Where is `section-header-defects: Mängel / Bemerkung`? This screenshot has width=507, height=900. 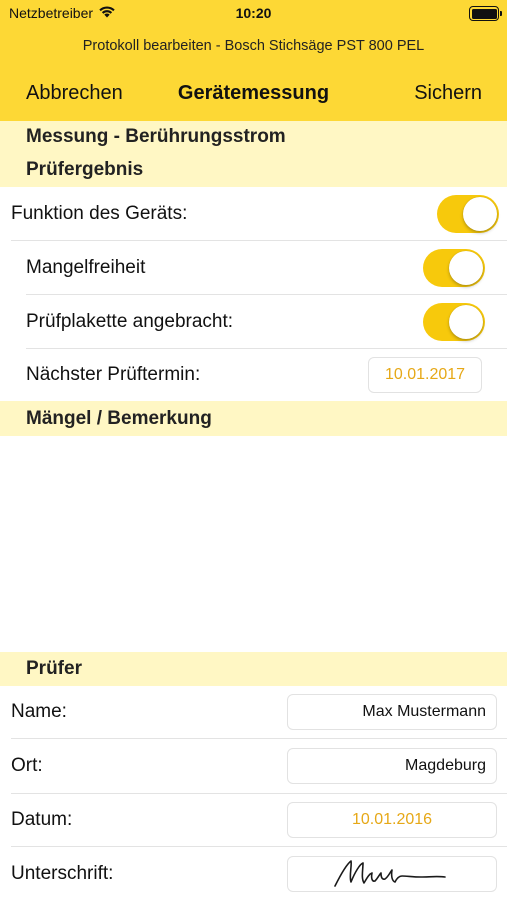
section-header-defects: Mängel / Bemerkung is located at coordinates (253, 418).